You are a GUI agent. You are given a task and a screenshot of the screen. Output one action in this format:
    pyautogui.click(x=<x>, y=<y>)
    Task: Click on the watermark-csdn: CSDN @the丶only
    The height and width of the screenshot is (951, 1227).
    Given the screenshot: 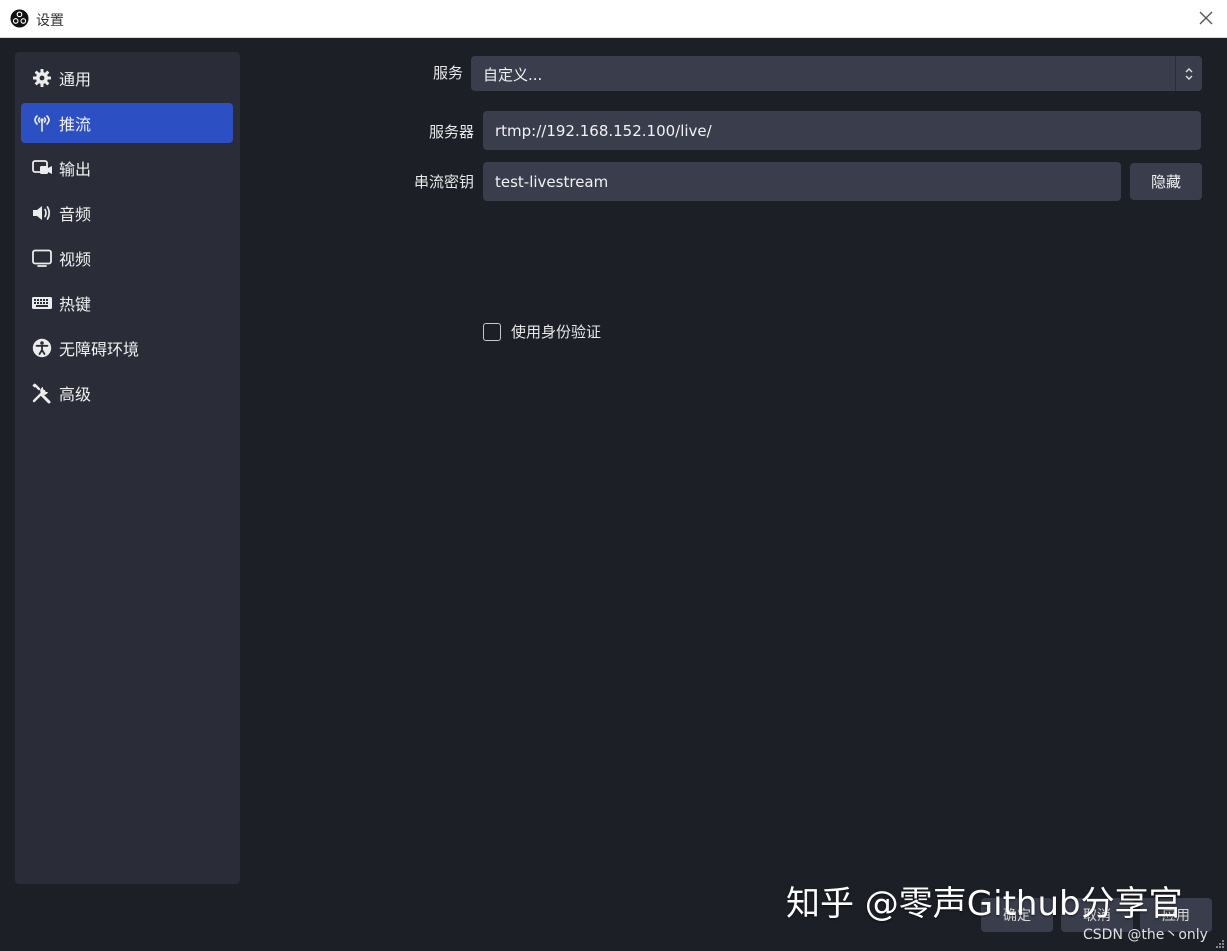 What is the action you would take?
    pyautogui.click(x=1145, y=935)
    